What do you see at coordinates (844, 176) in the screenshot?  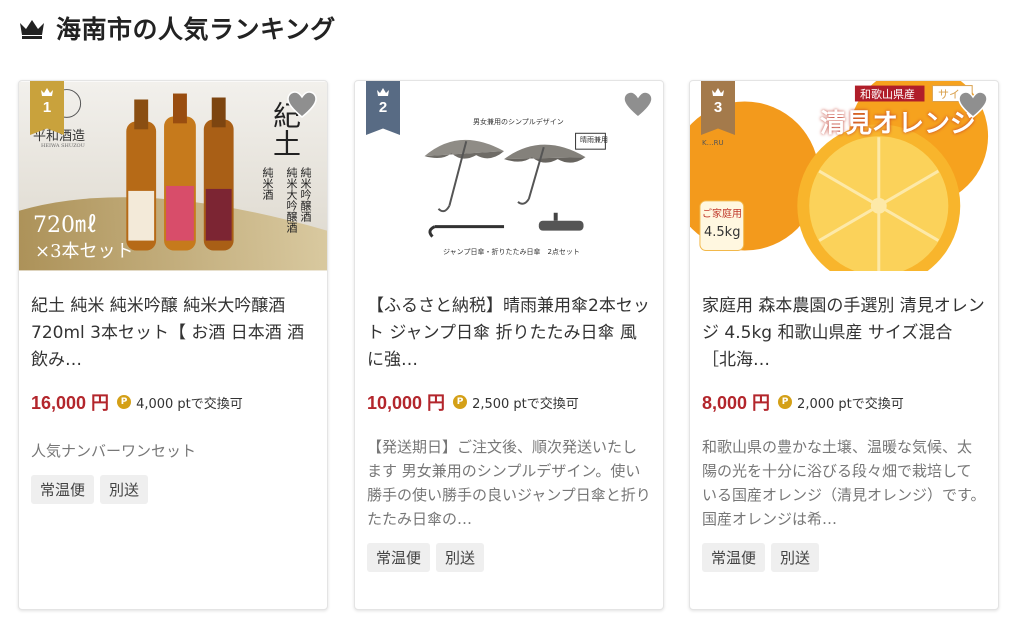 I see `product-image: 和歌山県産 サイ 清見オレンジ ご家庭用 4.5kg K…RU 3` at bounding box center [844, 176].